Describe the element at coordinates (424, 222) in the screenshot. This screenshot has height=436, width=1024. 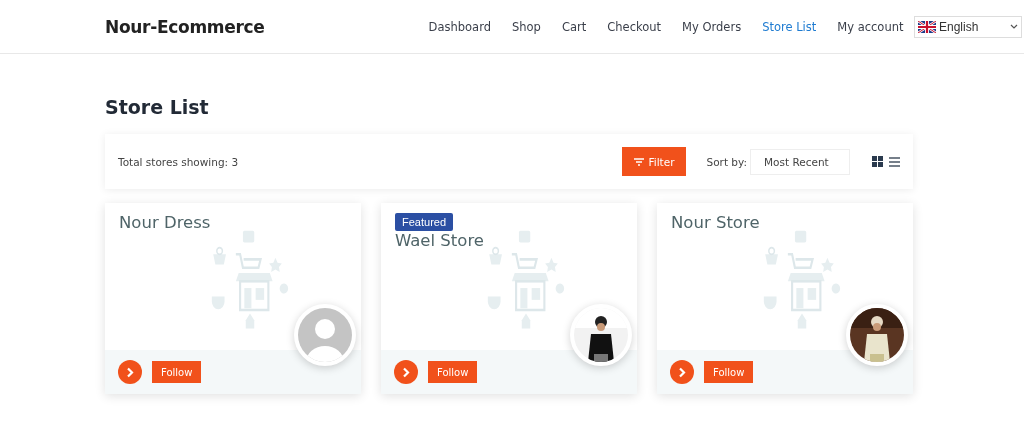
I see `featured-badge: Featured` at that location.